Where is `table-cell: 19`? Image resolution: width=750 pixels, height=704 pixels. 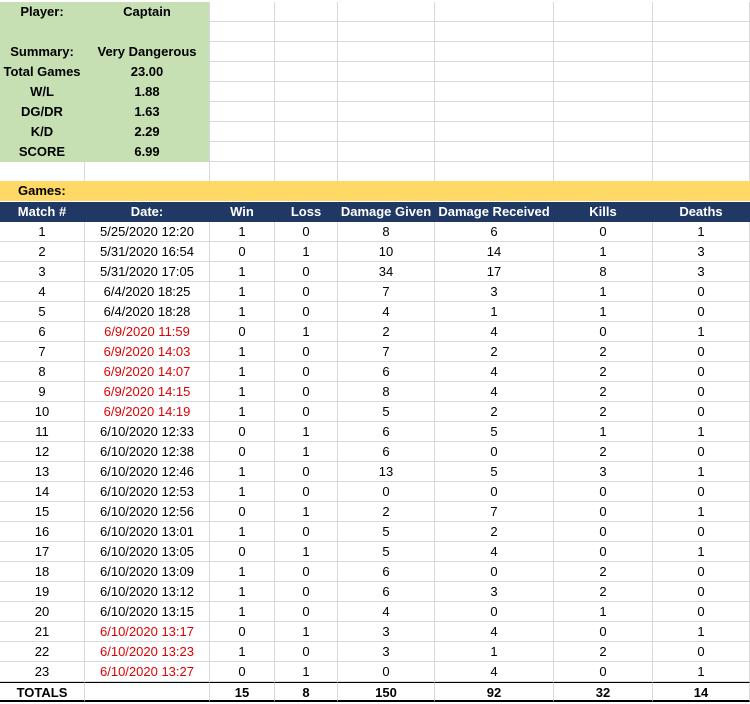
table-cell: 19 is located at coordinates (42, 592).